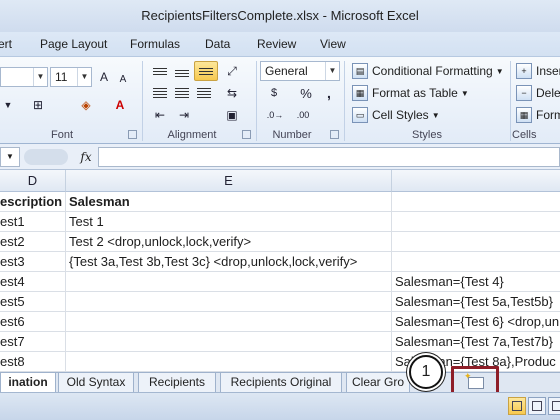  Describe the element at coordinates (73, 44) in the screenshot. I see `tab-page-layout: Page Layout` at that location.